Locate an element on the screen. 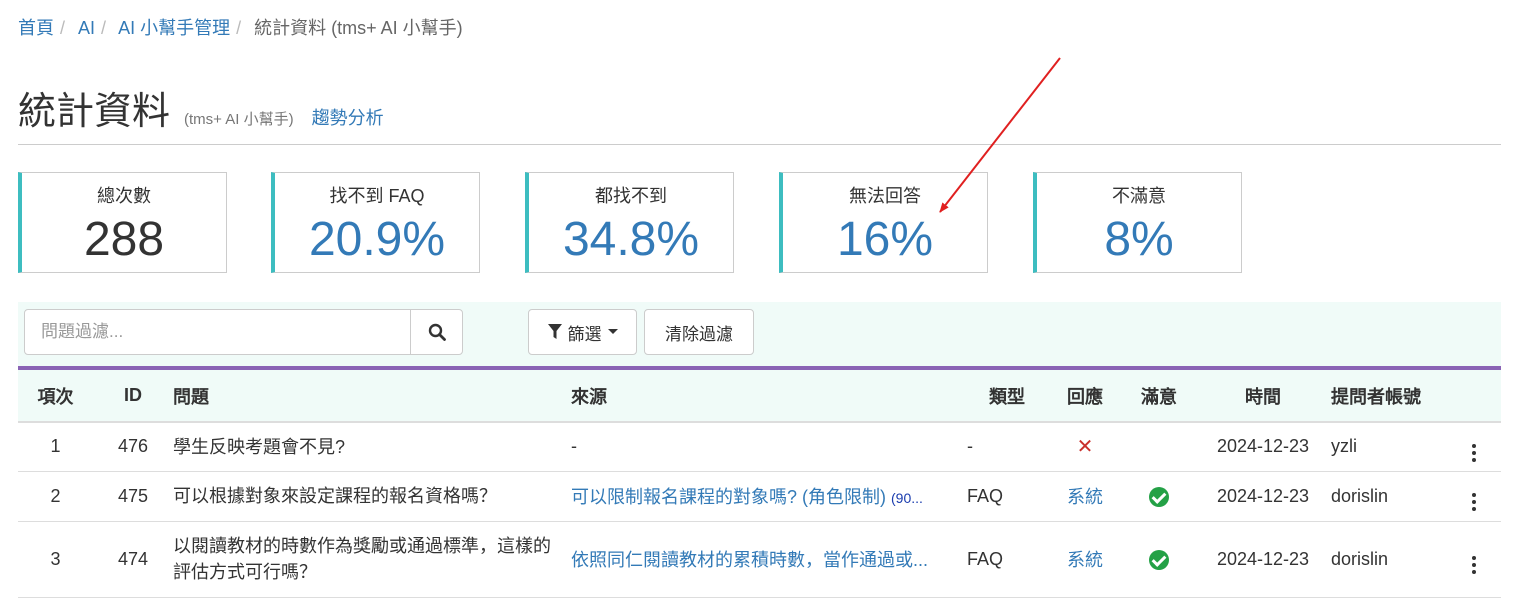 The width and height of the screenshot is (1527, 598). stat-card-faq-not-found: 找不到 FAQ 20.9% is located at coordinates (375, 222).